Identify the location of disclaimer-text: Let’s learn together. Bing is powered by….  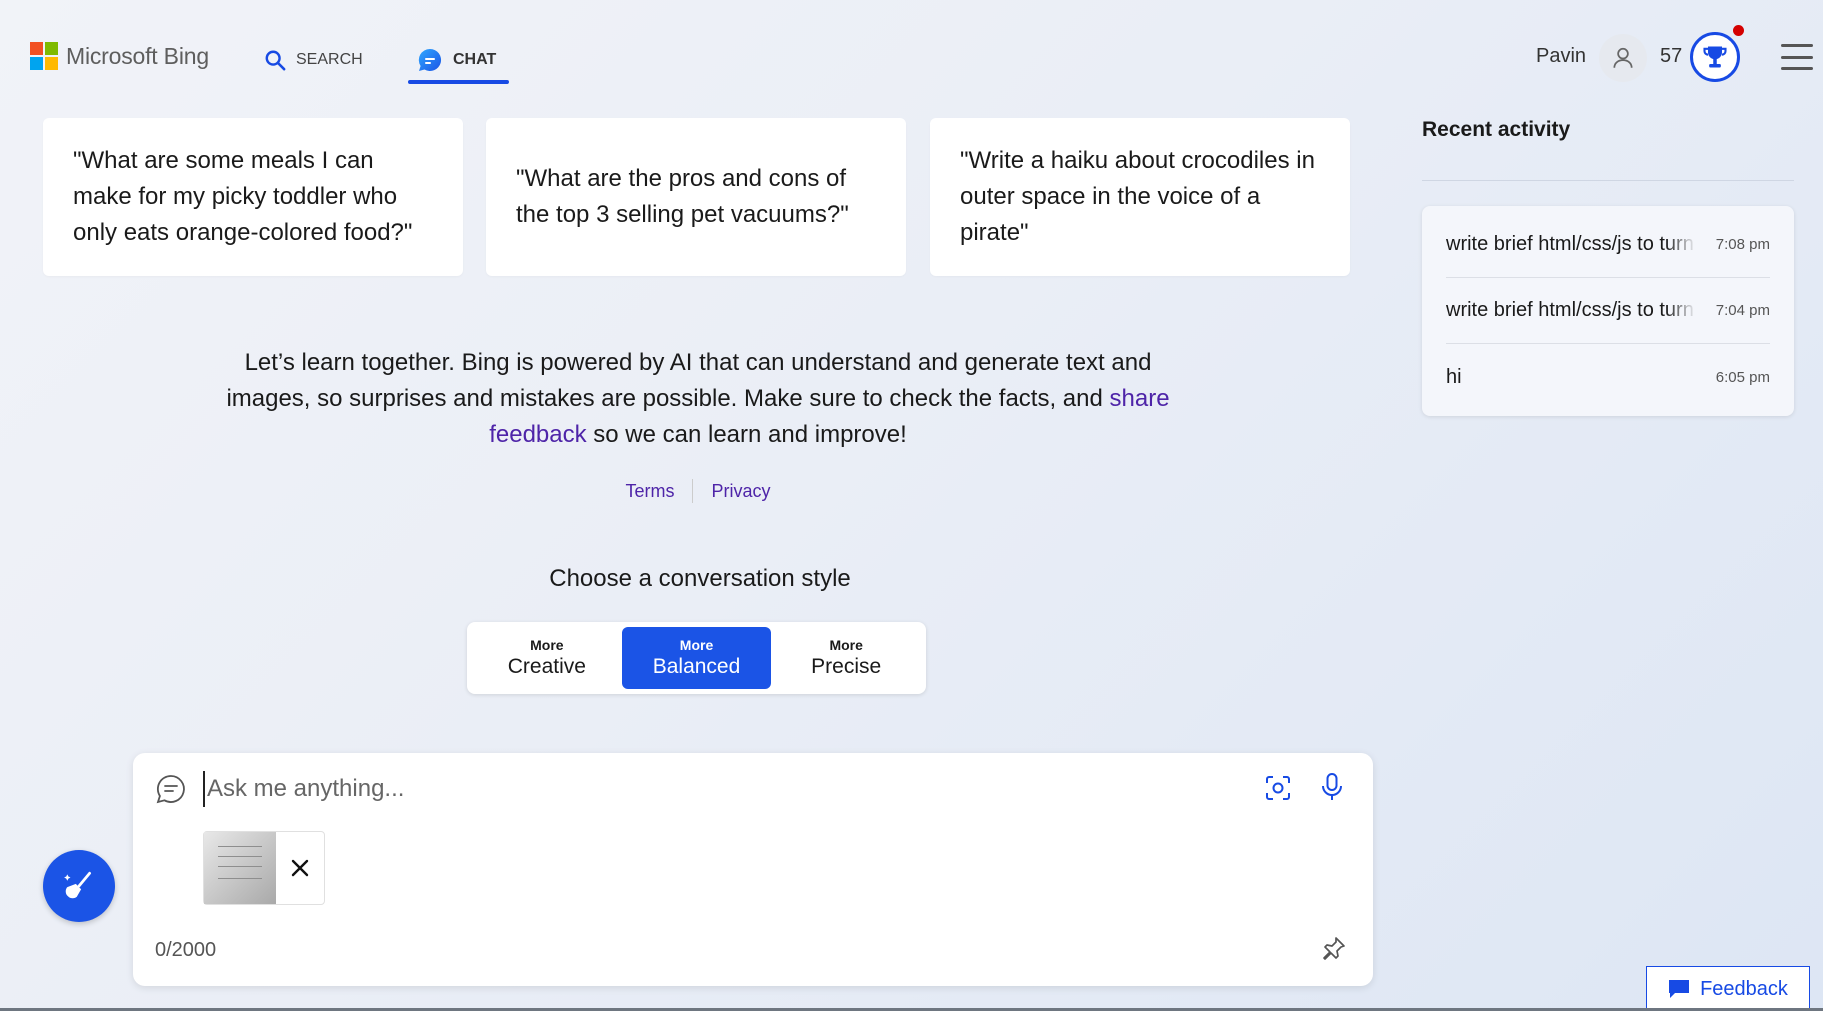
(689, 380).